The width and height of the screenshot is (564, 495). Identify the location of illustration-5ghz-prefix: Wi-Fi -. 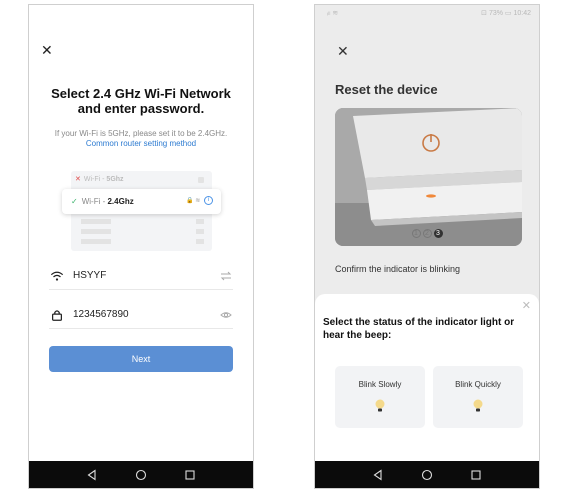
(95, 179).